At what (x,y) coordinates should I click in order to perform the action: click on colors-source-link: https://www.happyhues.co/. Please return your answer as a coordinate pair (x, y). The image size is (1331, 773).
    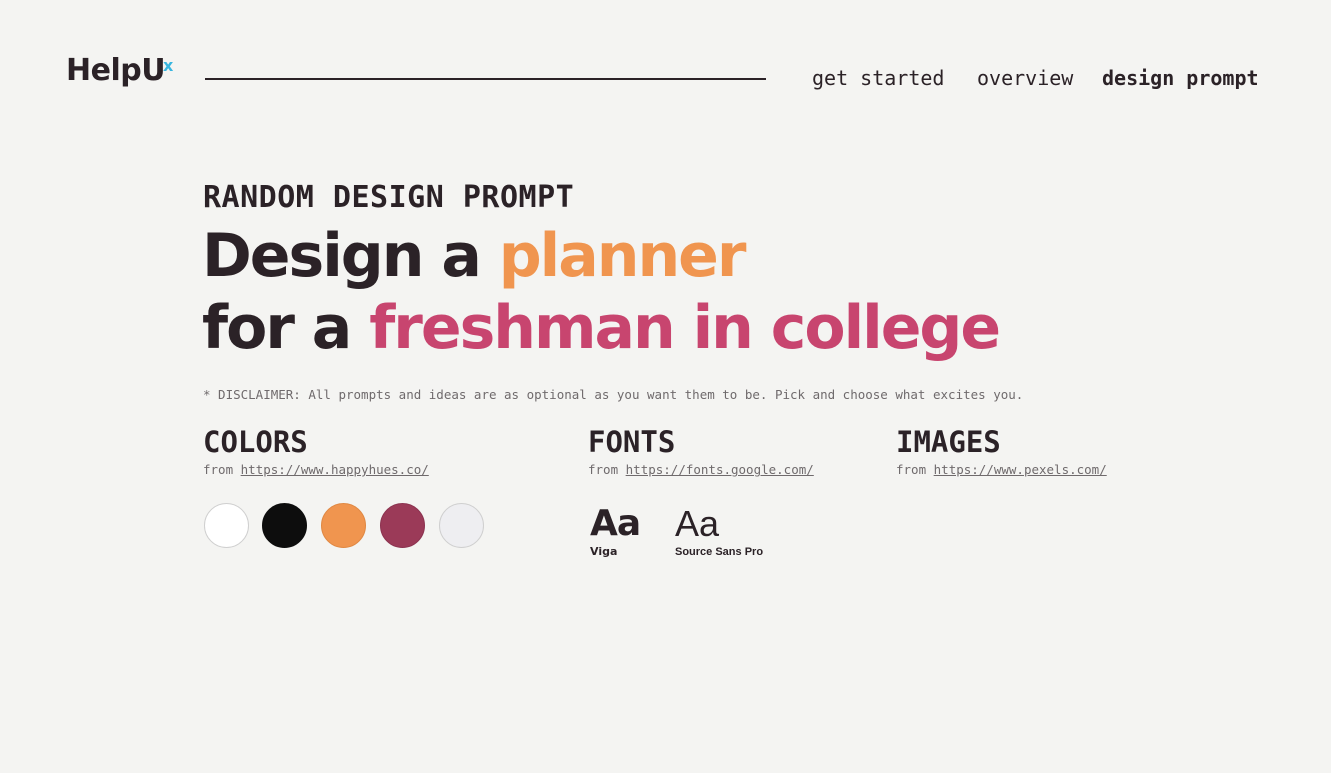
    Looking at the image, I should click on (335, 469).